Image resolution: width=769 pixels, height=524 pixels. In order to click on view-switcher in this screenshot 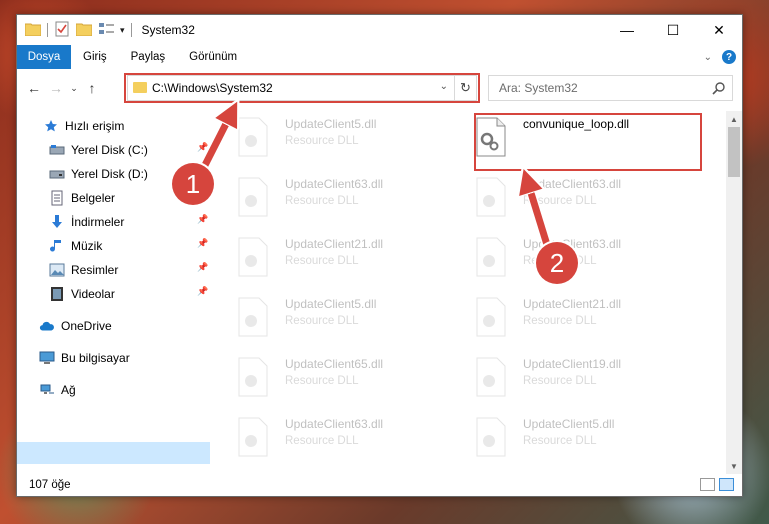, I will do `click(717, 484)`.